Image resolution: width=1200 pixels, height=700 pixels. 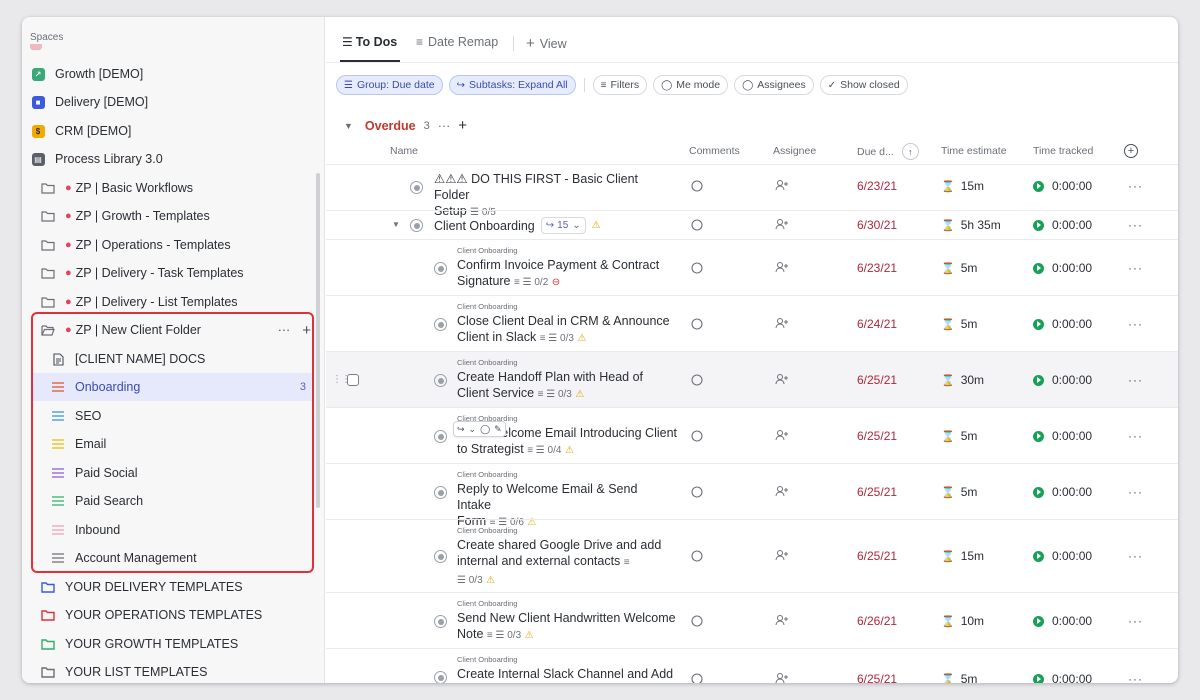 What do you see at coordinates (620, 85) in the screenshot?
I see `filters-button: ≡ Filters` at bounding box center [620, 85].